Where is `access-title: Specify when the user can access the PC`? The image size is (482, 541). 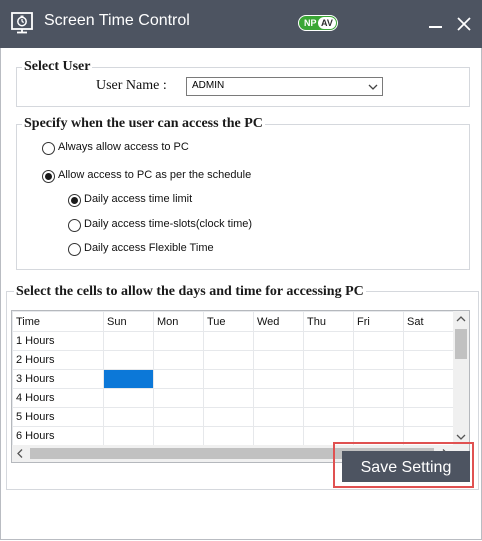 access-title: Specify when the user can access the PC is located at coordinates (143, 124).